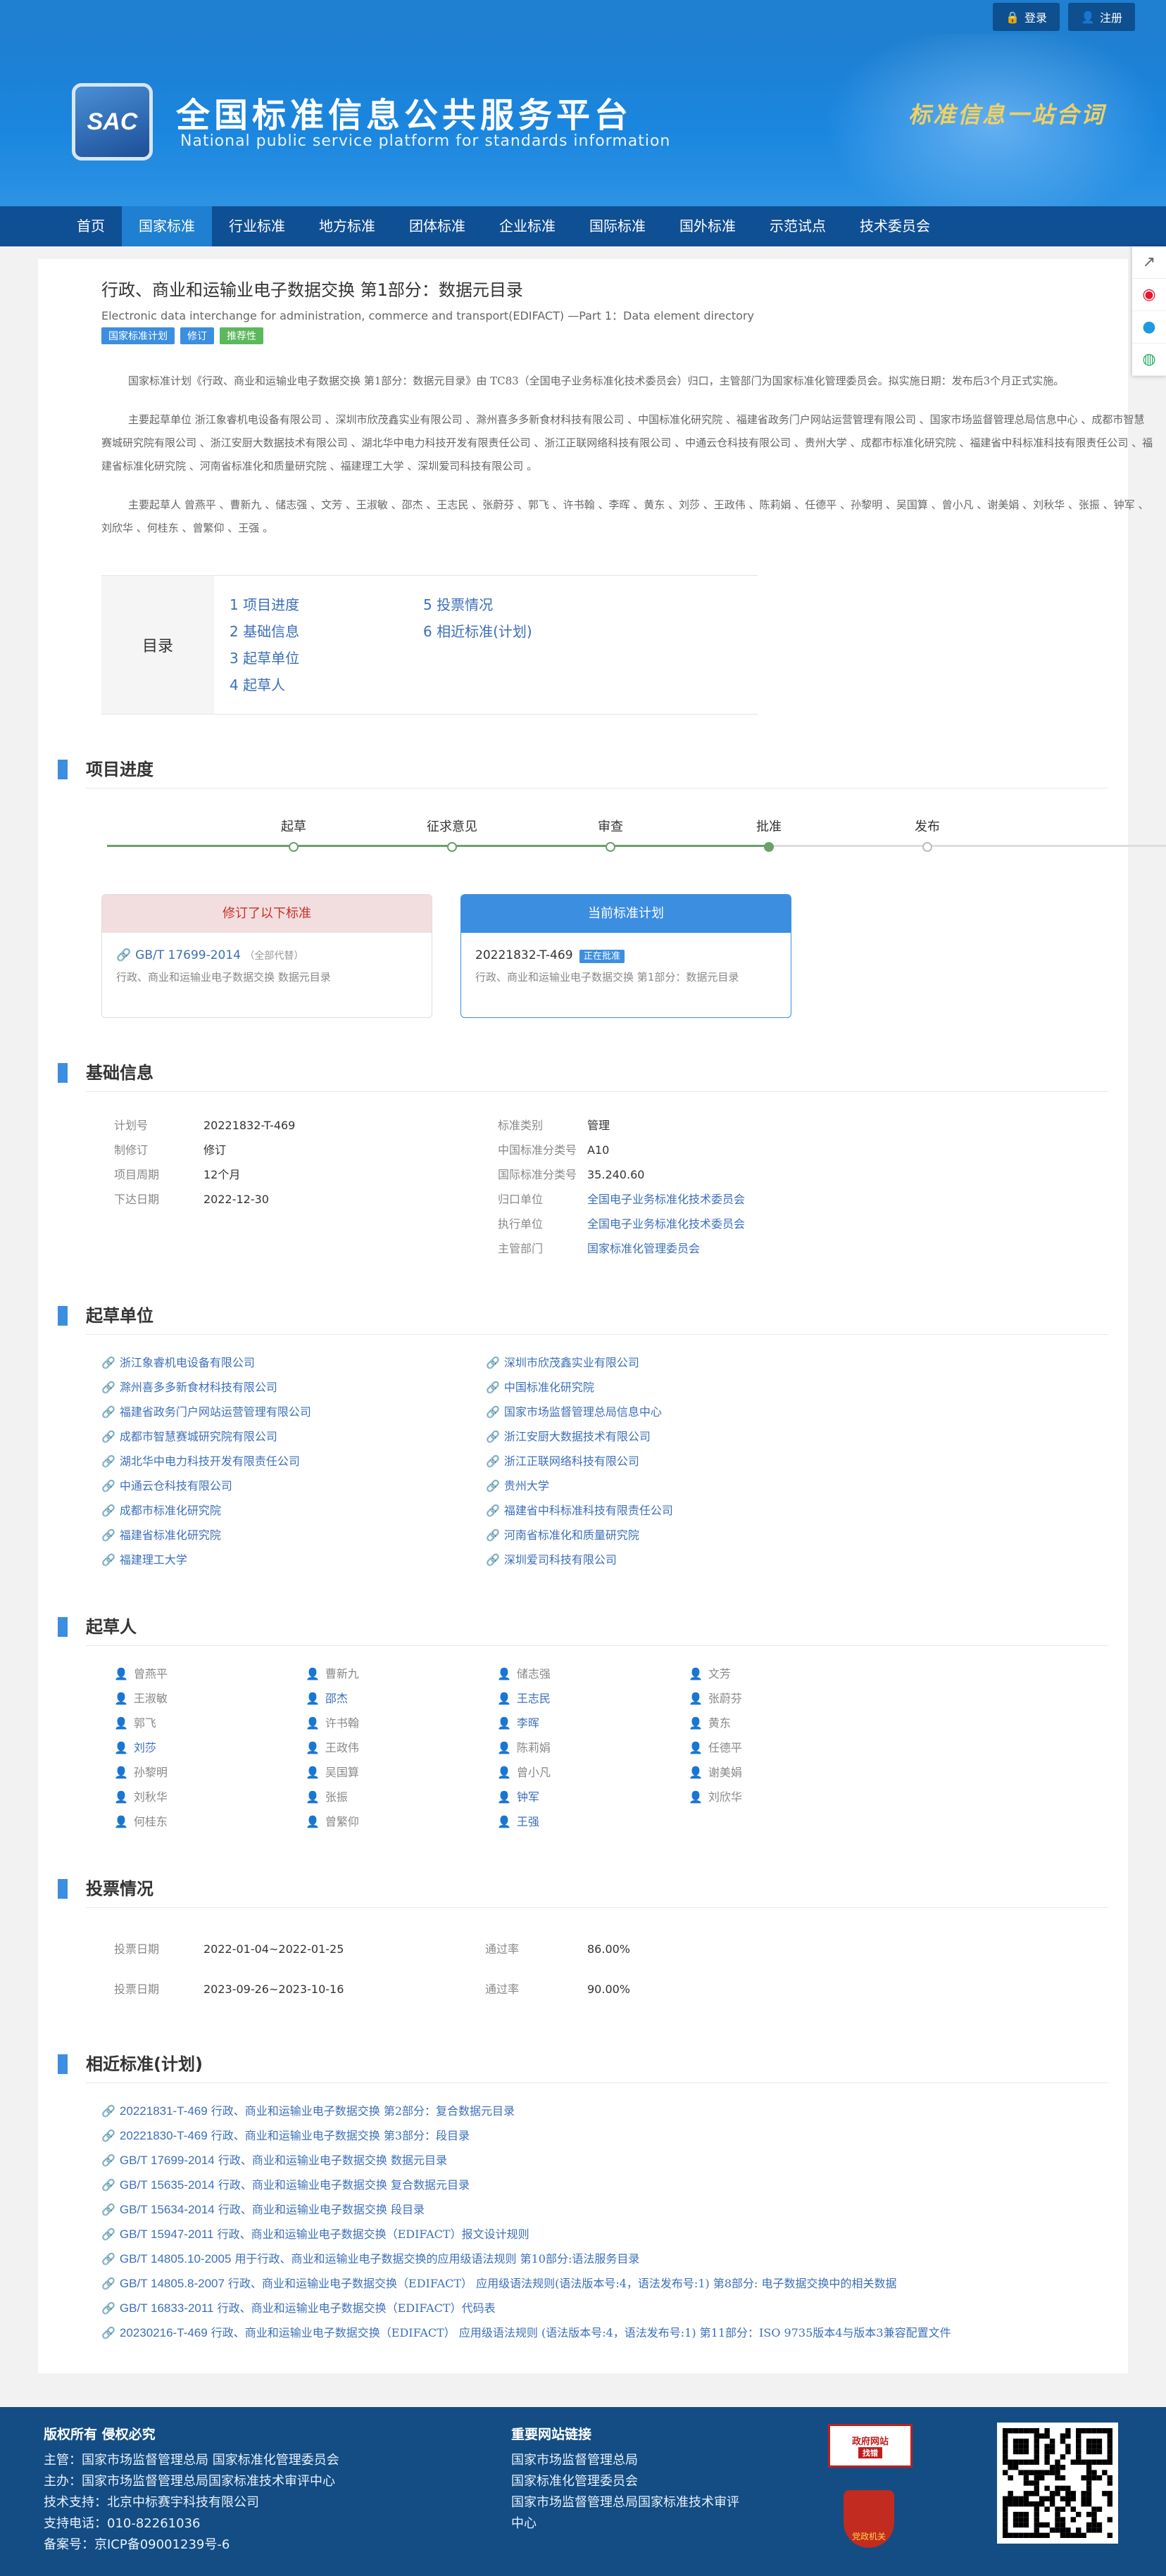  Describe the element at coordinates (257, 226) in the screenshot. I see `nav-item: 行业标准` at that location.